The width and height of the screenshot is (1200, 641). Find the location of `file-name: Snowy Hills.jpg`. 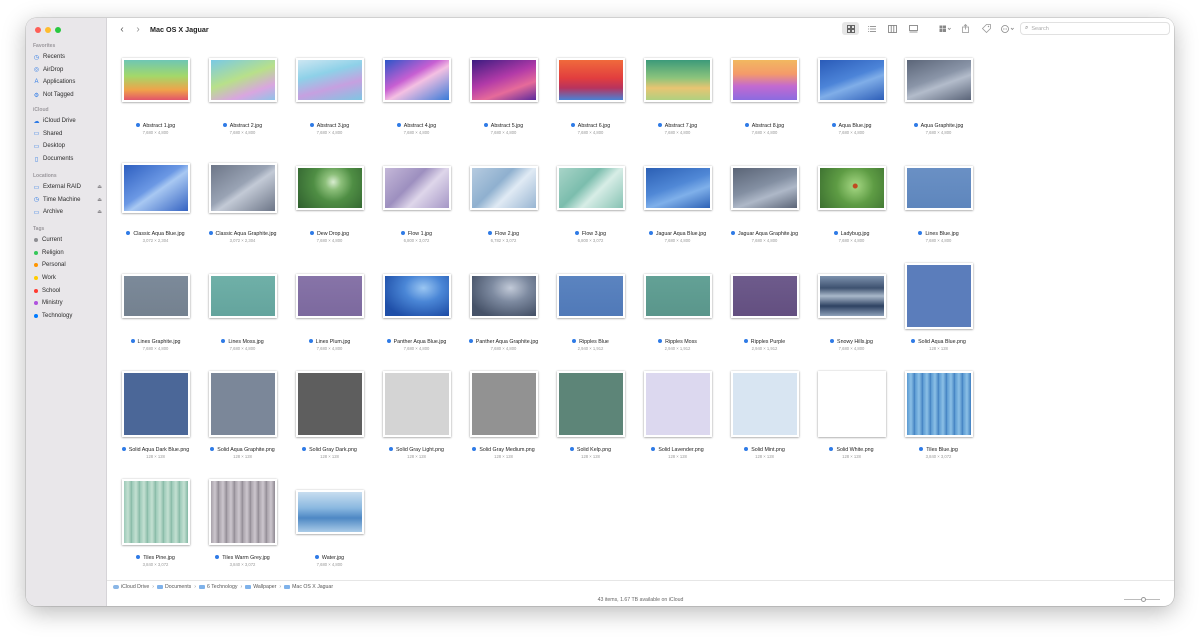

file-name: Snowy Hills.jpg is located at coordinates (851, 342).